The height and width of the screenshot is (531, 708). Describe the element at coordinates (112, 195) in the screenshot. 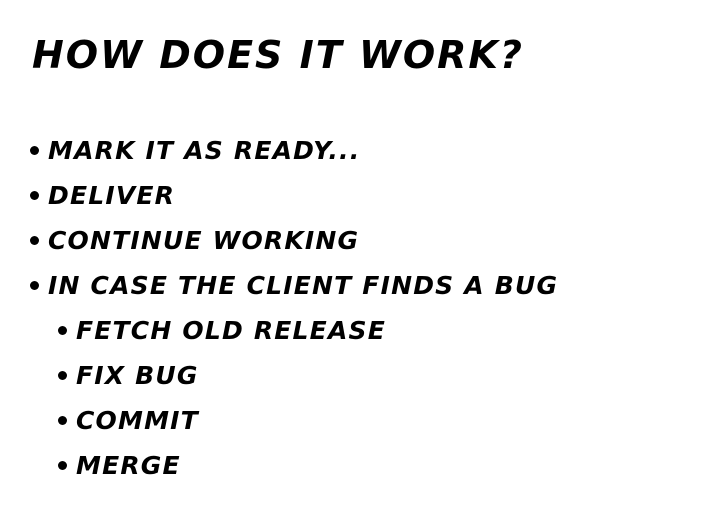

I see `bullet-label: Deliver` at that location.